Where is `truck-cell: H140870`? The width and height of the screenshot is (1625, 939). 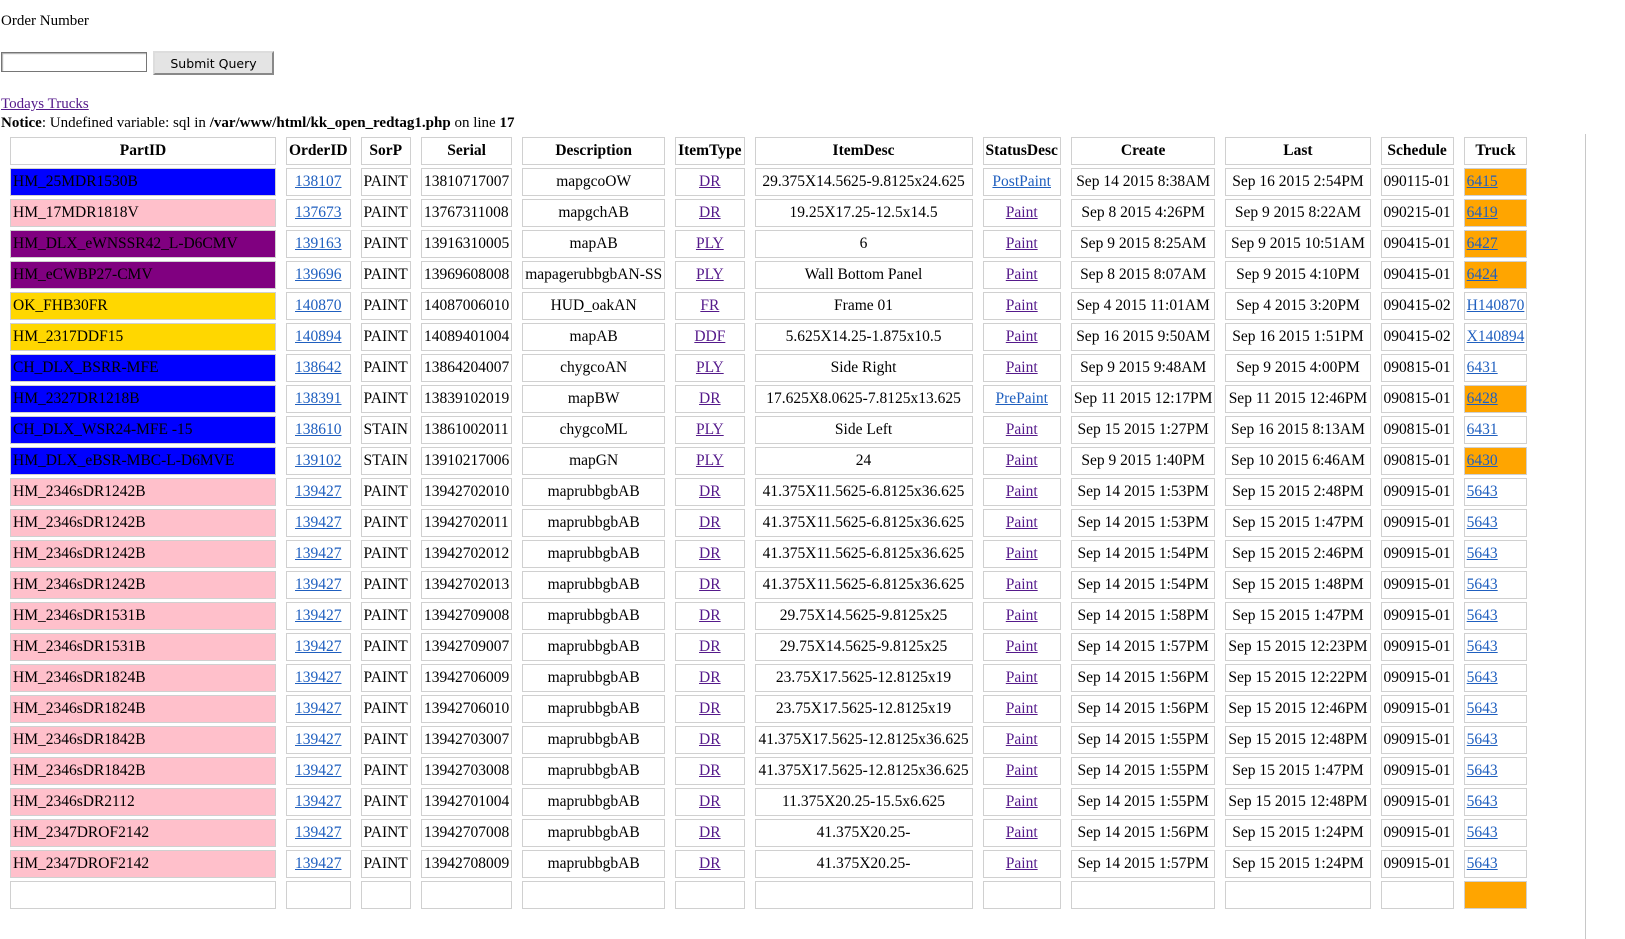
truck-cell: H140870 is located at coordinates (1495, 306).